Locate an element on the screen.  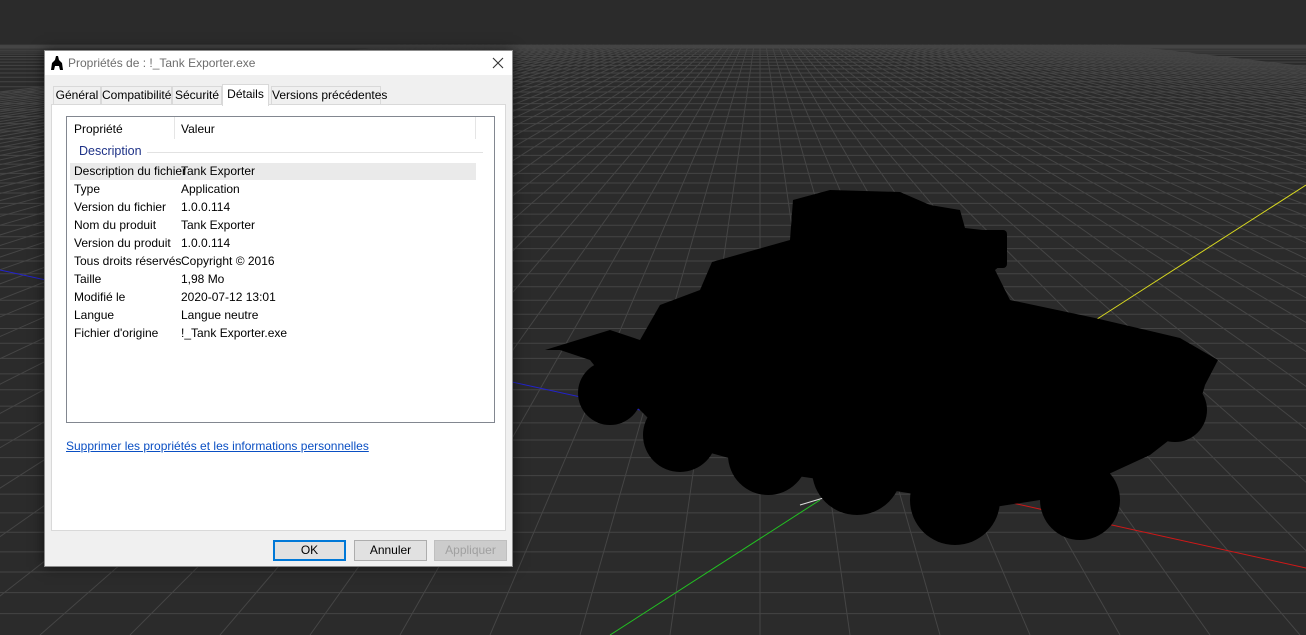
row-value: Copyright © 2016 is located at coordinates (228, 261).